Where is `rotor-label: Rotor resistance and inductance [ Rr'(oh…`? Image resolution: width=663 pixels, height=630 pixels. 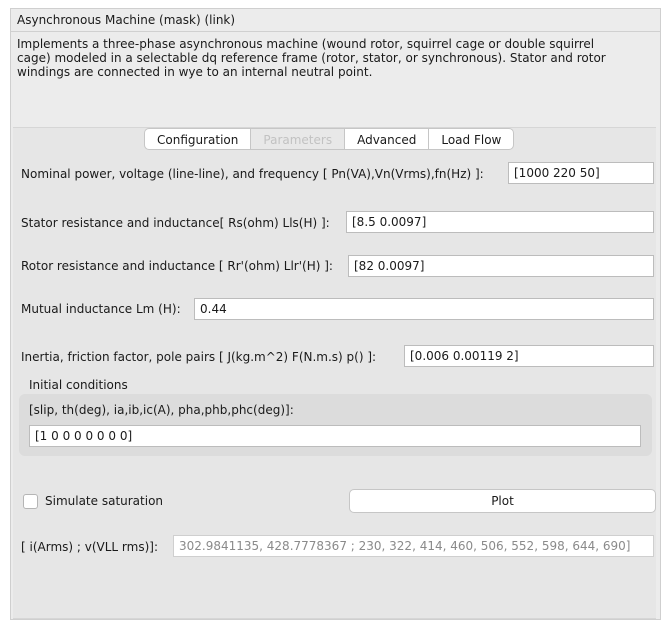
rotor-label: Rotor resistance and inductance [ Rr'(oh… is located at coordinates (177, 266).